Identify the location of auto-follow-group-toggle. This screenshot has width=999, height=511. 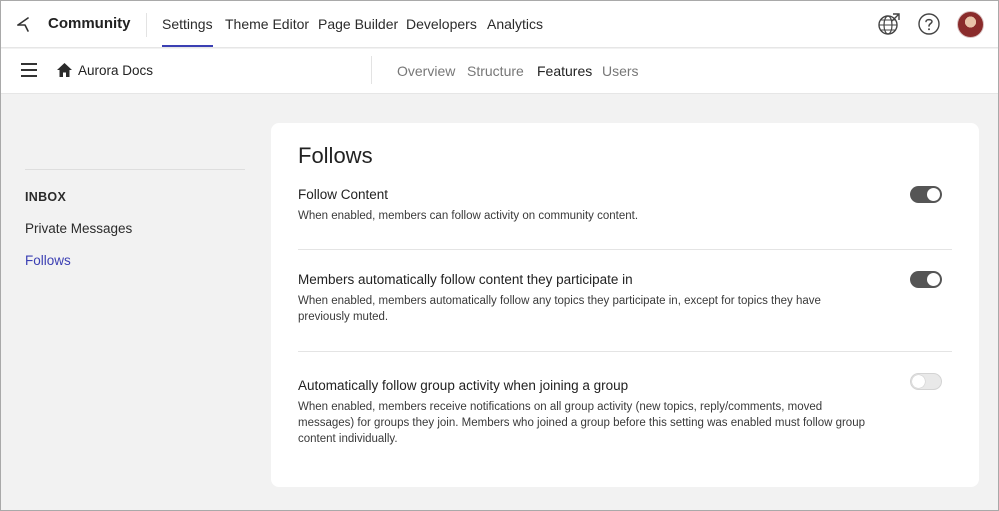
(926, 381).